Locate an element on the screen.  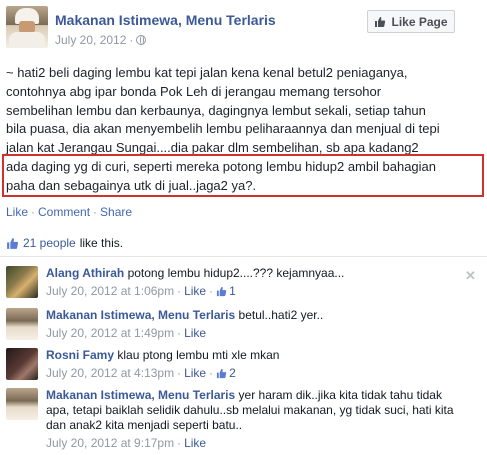
comment-time-link: July 20, 2012 at 1:06pm is located at coordinates (110, 291).